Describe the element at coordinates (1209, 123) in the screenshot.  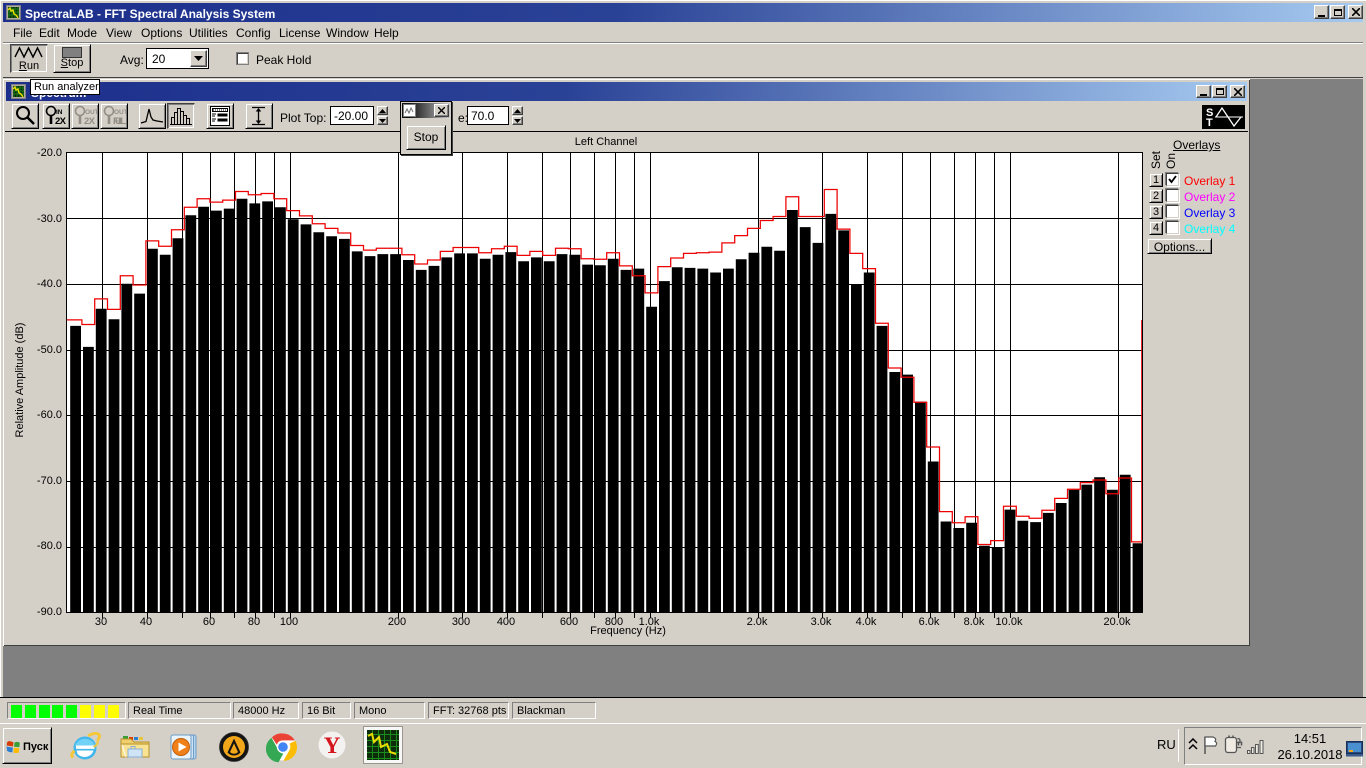
I see `svg-text: T` at that location.